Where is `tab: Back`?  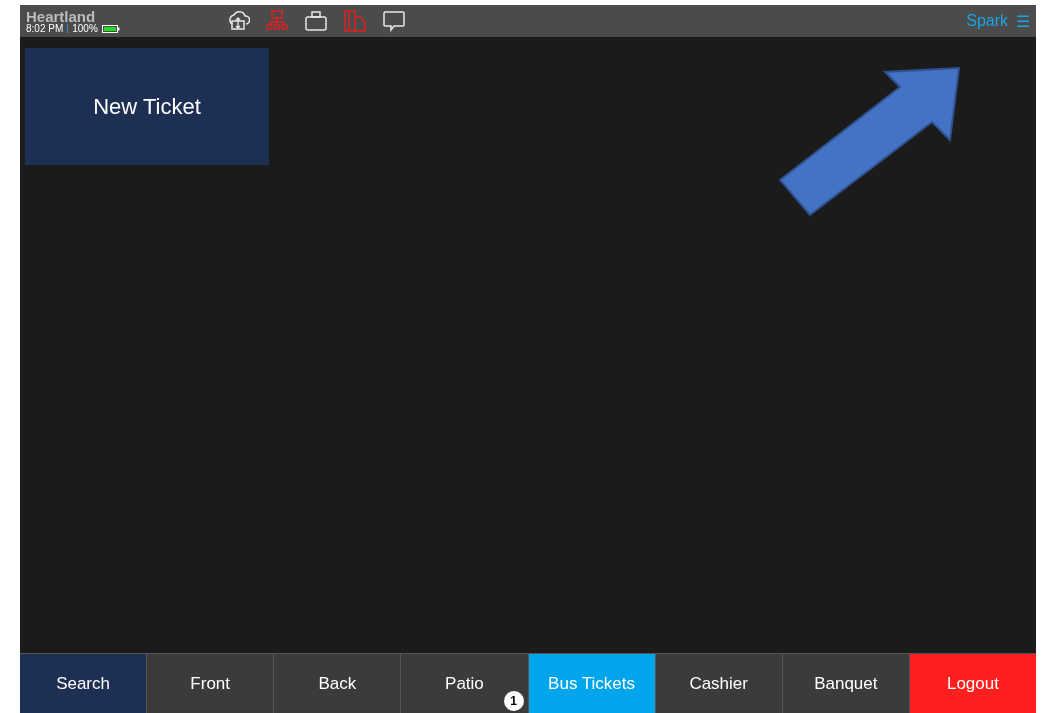 tab: Back is located at coordinates (337, 683).